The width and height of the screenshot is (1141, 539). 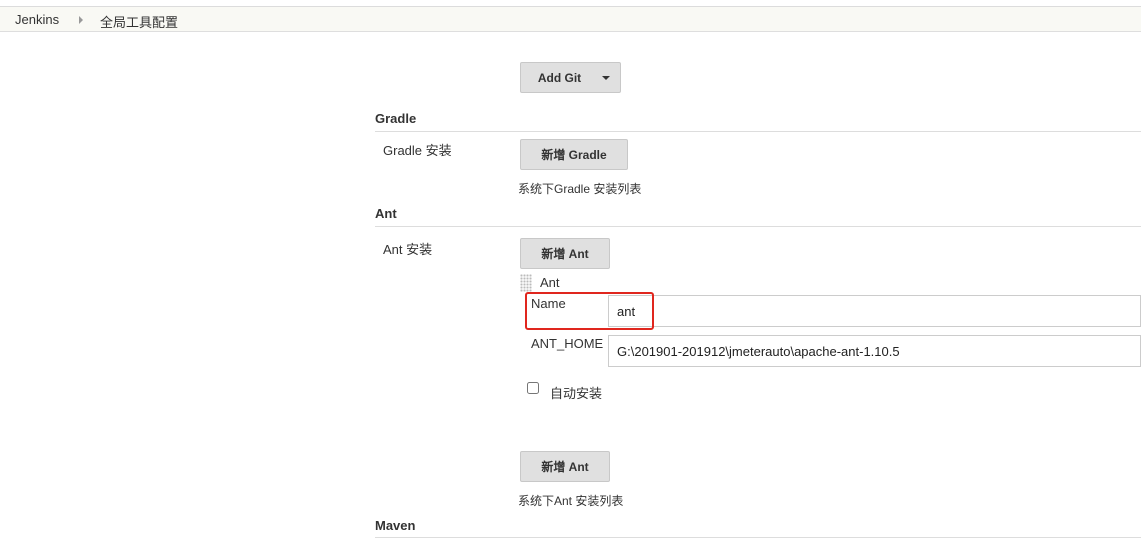 What do you see at coordinates (386, 213) in the screenshot?
I see `ant-section-title: Ant` at bounding box center [386, 213].